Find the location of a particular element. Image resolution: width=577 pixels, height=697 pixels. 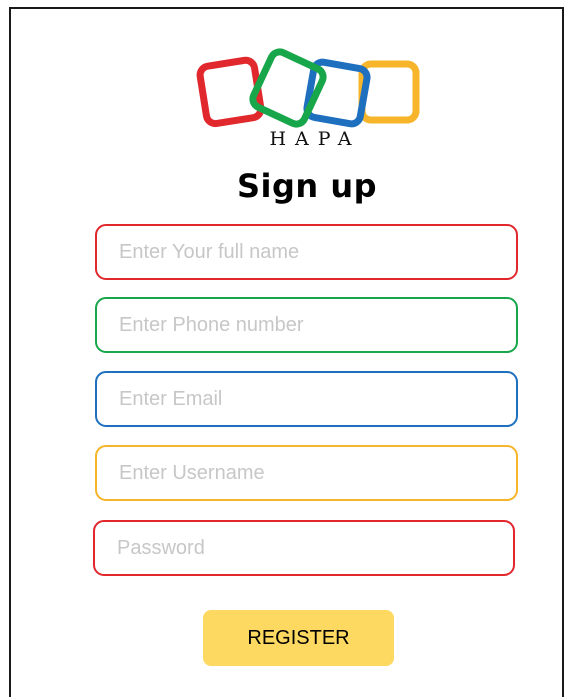

email-input is located at coordinates (306, 399).